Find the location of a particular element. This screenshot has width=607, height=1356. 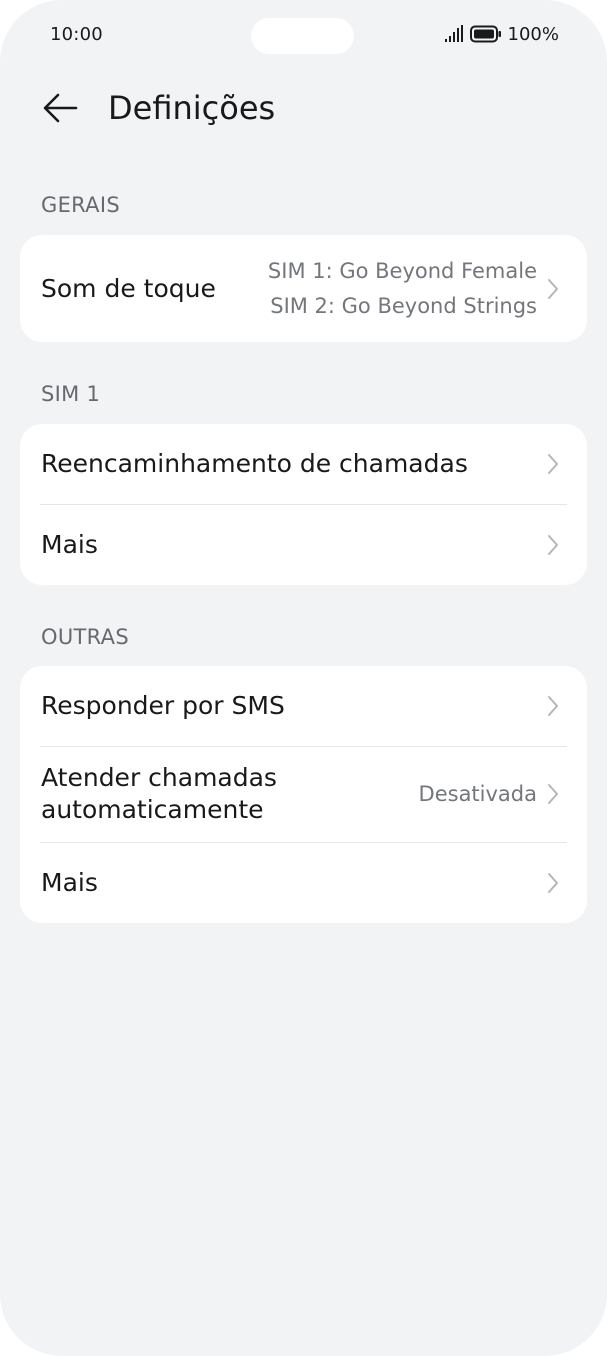

arrow-left-icon is located at coordinates (60, 108).